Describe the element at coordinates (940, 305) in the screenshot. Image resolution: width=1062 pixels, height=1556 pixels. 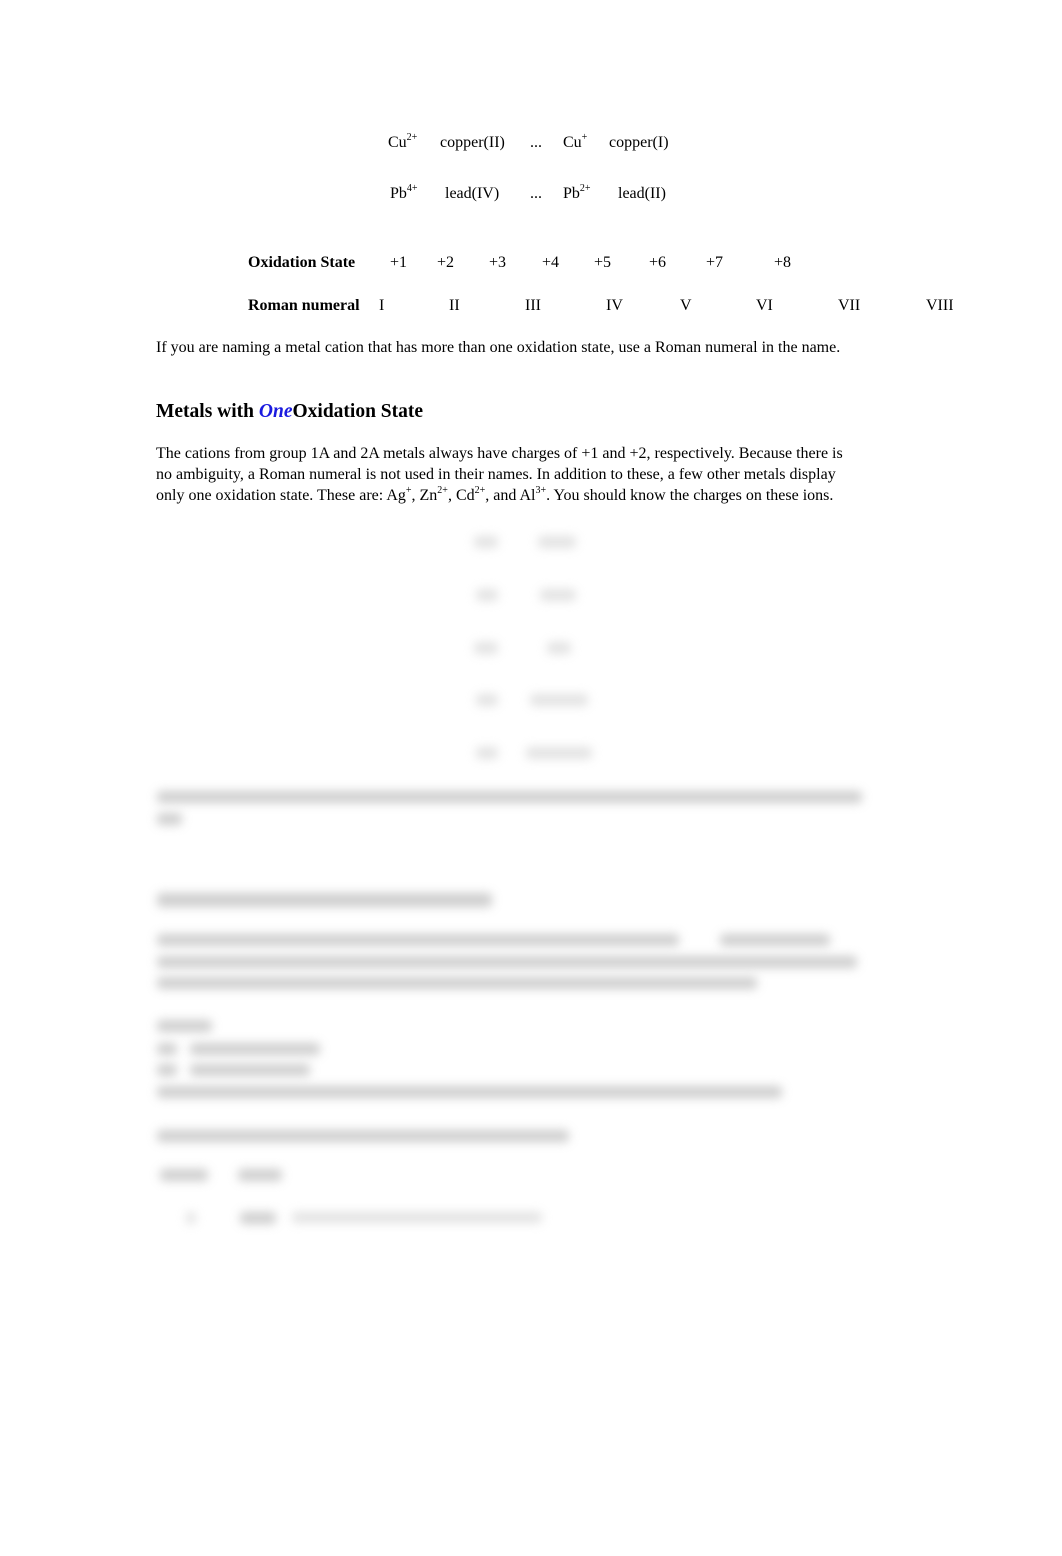
I see `roman-numeral-value: VIII` at that location.